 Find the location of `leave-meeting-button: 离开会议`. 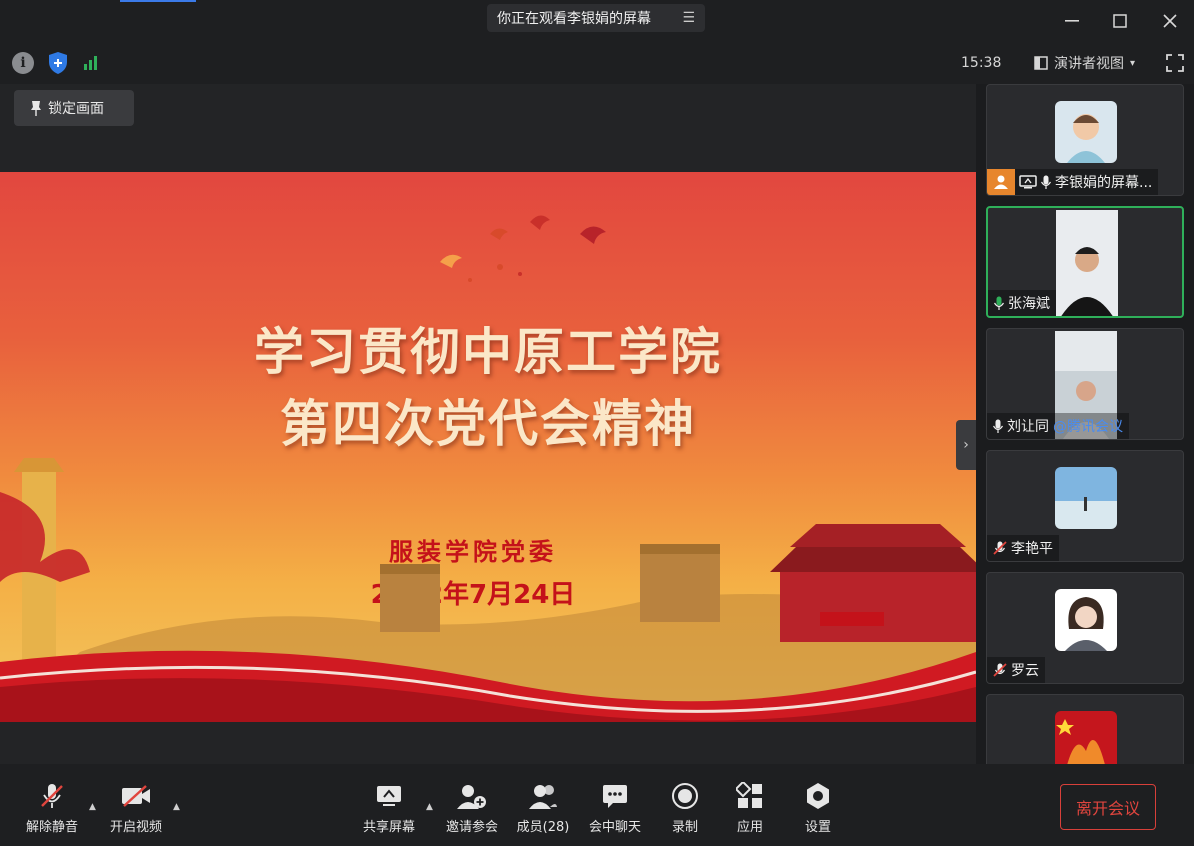

leave-meeting-button: 离开会议 is located at coordinates (1108, 807).